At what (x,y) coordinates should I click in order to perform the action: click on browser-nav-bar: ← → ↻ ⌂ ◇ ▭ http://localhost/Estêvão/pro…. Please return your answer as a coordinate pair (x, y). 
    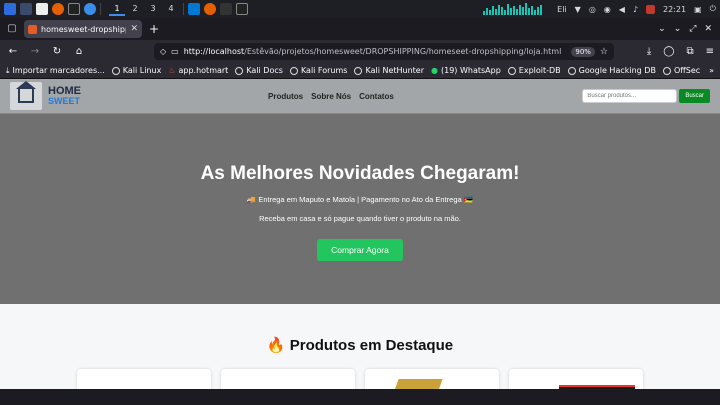
    Looking at the image, I should click on (360, 51).